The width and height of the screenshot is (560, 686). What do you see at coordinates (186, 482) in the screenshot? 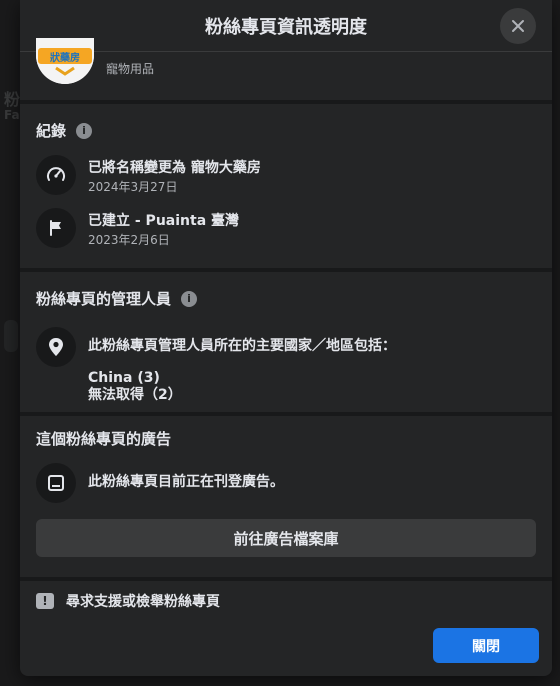
I see `ads-status: 此粉絲專頁目前正在刊登廣告。` at bounding box center [186, 482].